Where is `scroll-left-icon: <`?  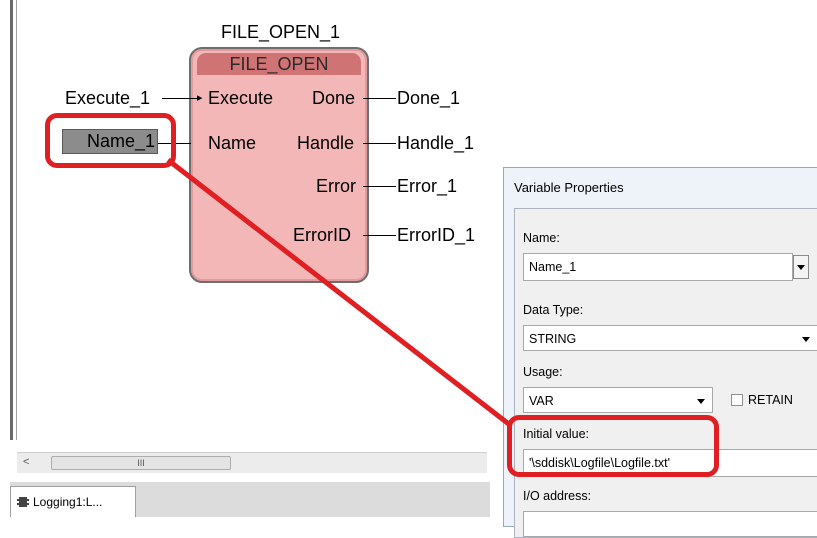 scroll-left-icon: < is located at coordinates (26, 462).